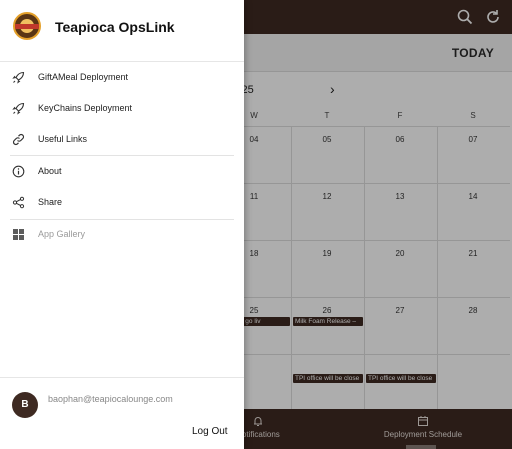 The image size is (512, 449). Describe the element at coordinates (122, 139) in the screenshot. I see `menu-item-useful-links: Useful Links` at that location.